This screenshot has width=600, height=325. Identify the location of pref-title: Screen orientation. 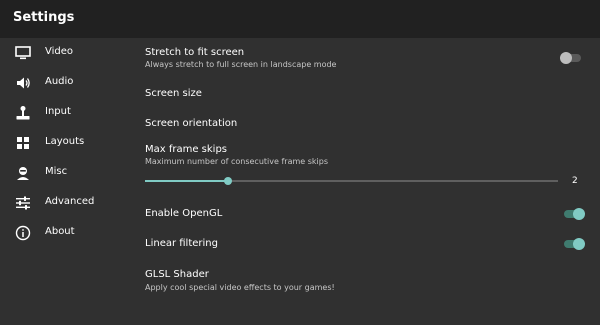
(191, 123).